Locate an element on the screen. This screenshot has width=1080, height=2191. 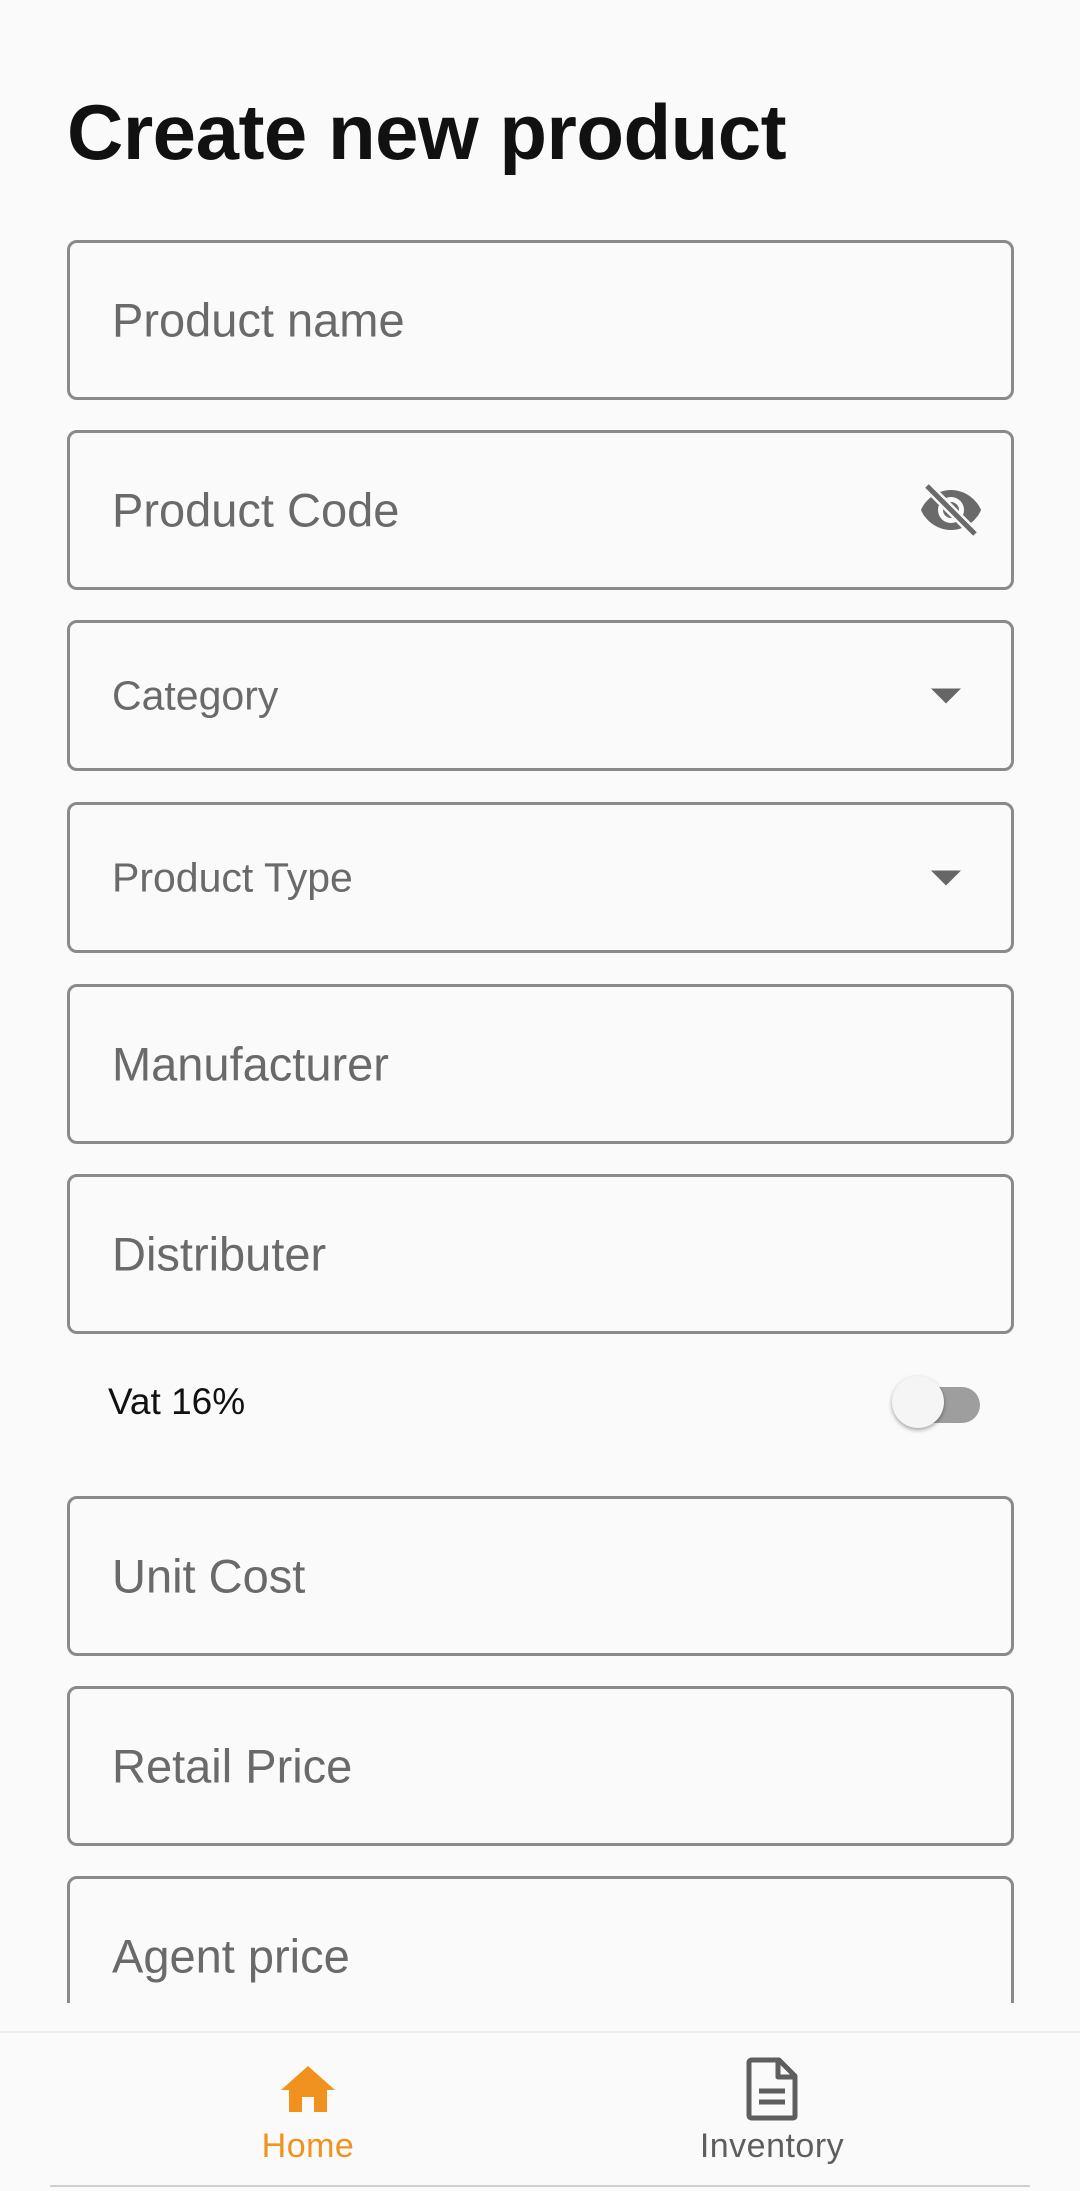
nav-inventory-label: Inventory is located at coordinates (772, 2146).